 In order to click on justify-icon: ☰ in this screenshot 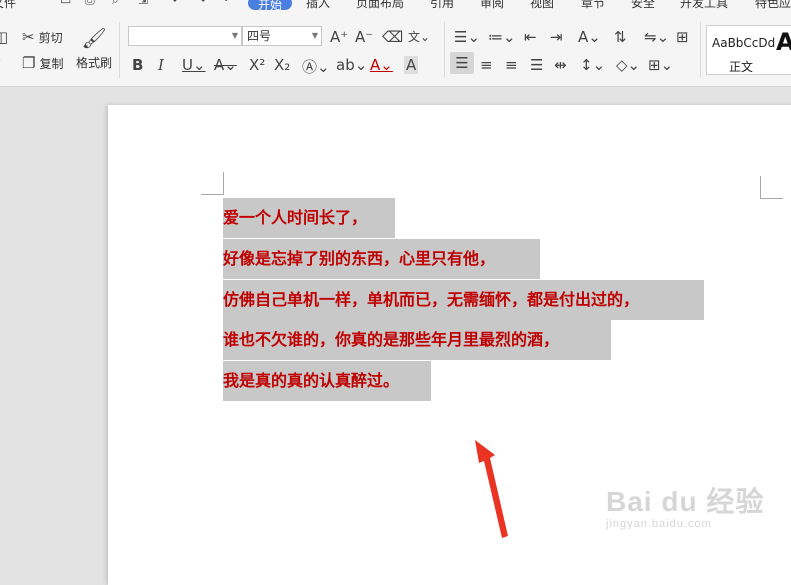, I will do `click(536, 65)`.